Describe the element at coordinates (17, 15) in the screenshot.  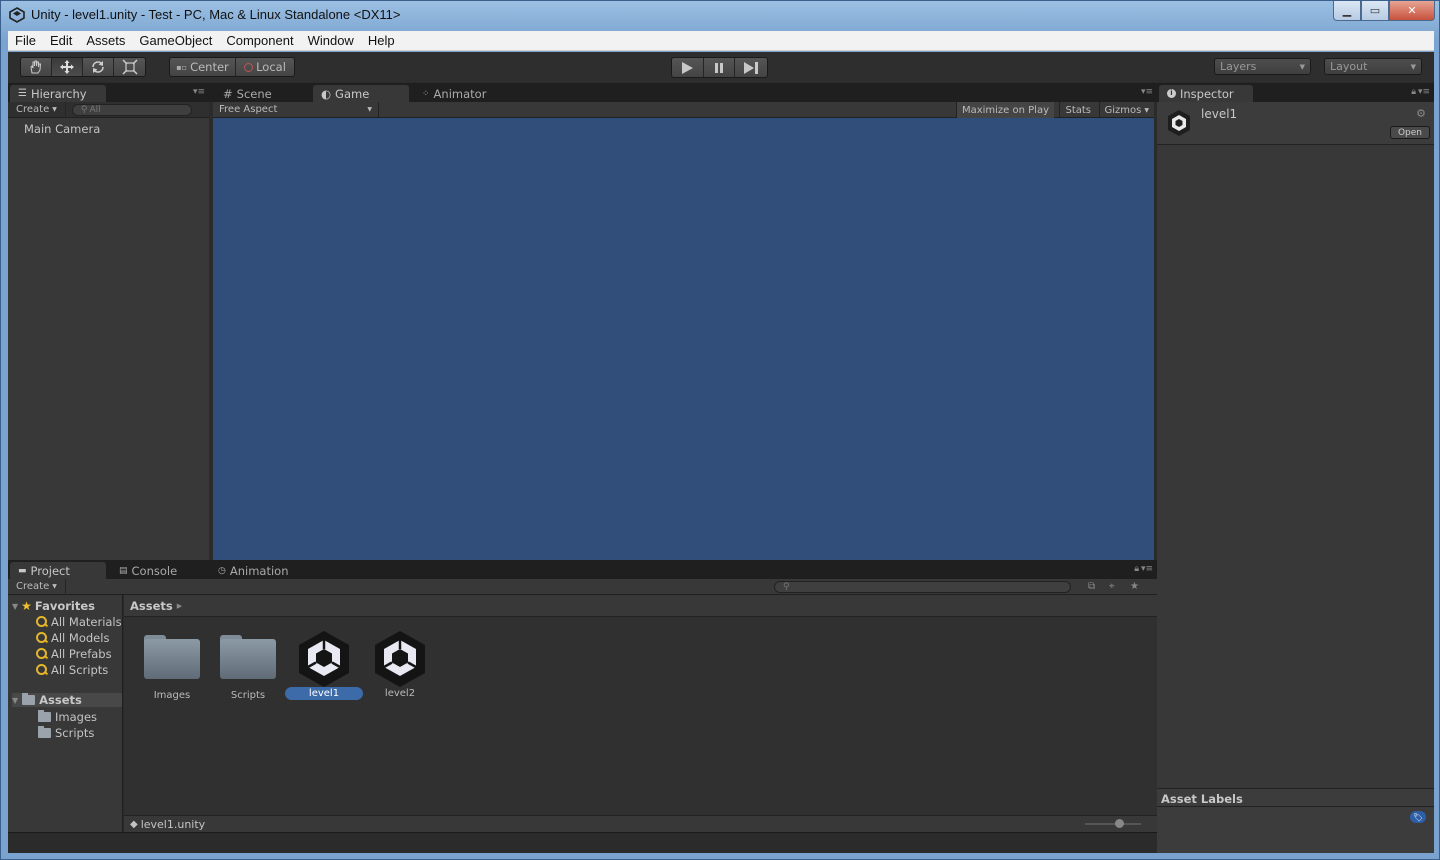
I see `unity-logo-icon` at that location.